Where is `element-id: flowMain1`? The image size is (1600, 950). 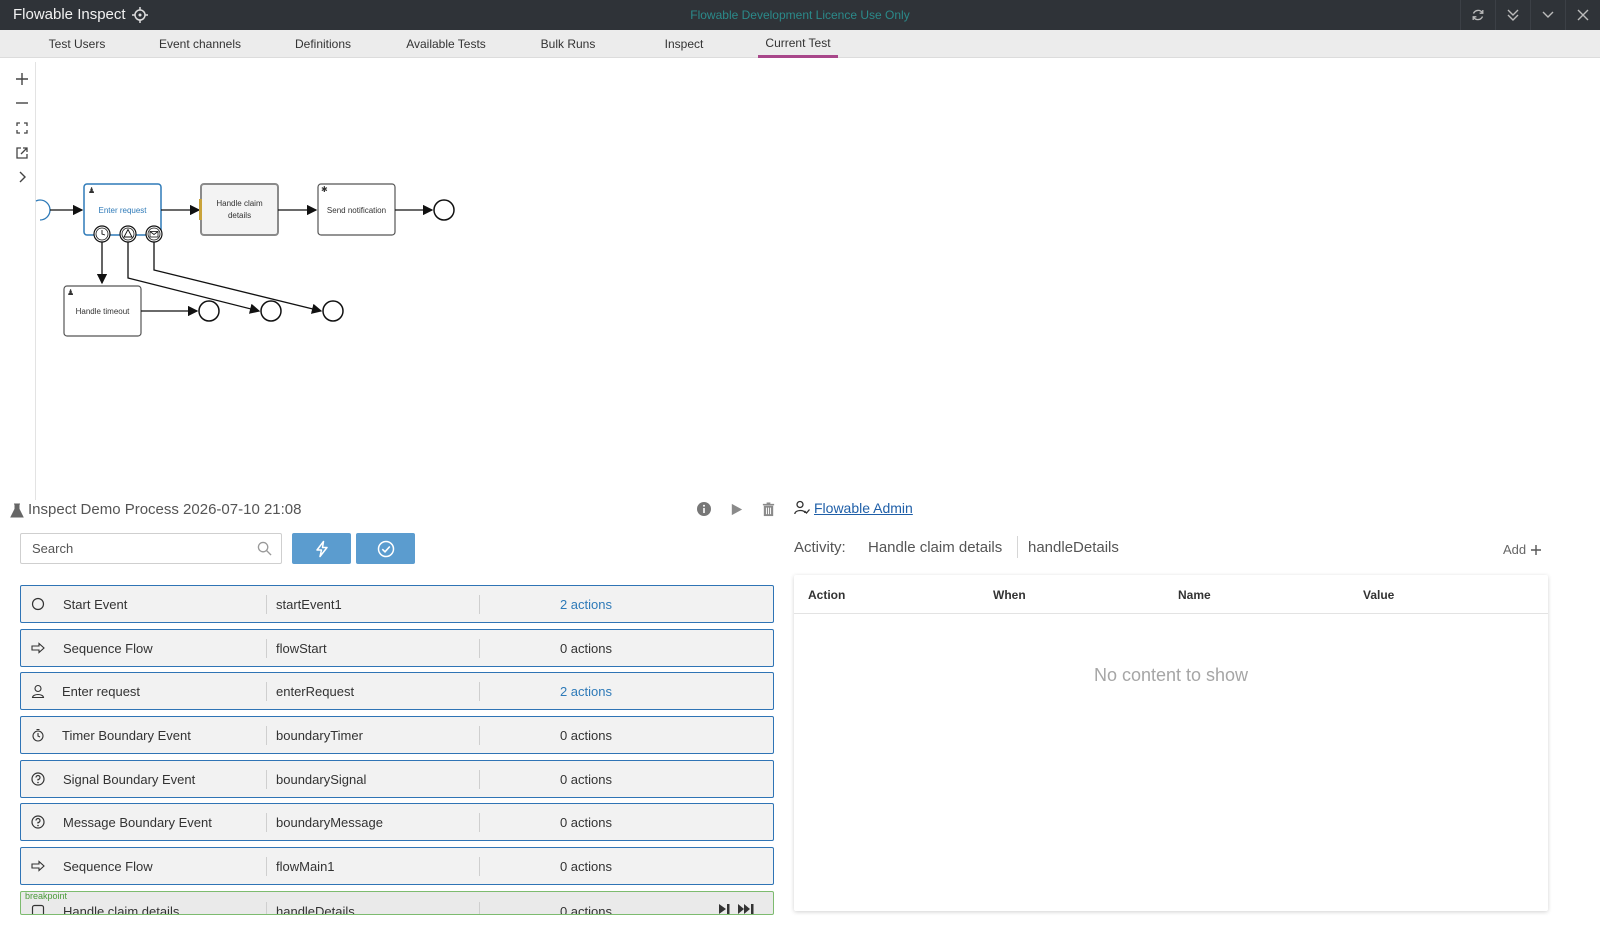
element-id: flowMain1 is located at coordinates (305, 866).